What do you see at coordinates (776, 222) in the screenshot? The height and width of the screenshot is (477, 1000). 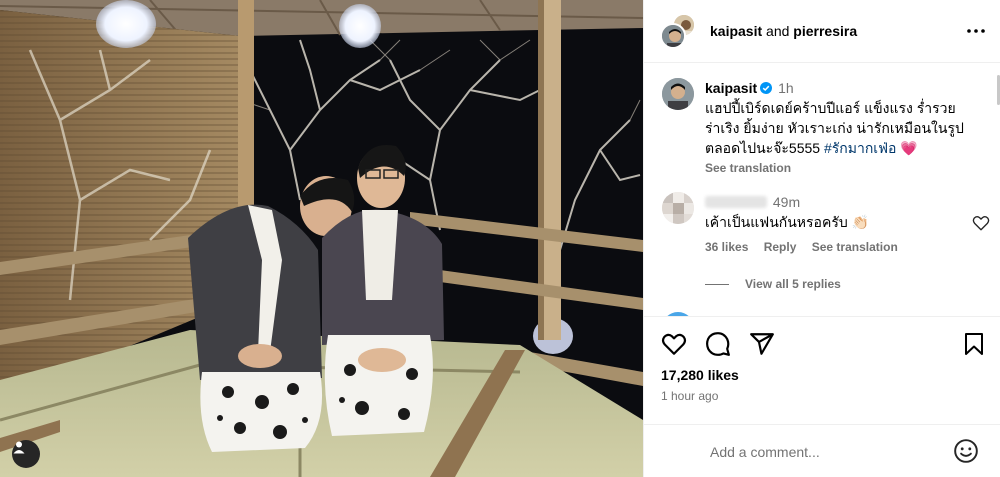 I see `comment-text: เค้าเป็นแฟนกันหรอครับ` at bounding box center [776, 222].